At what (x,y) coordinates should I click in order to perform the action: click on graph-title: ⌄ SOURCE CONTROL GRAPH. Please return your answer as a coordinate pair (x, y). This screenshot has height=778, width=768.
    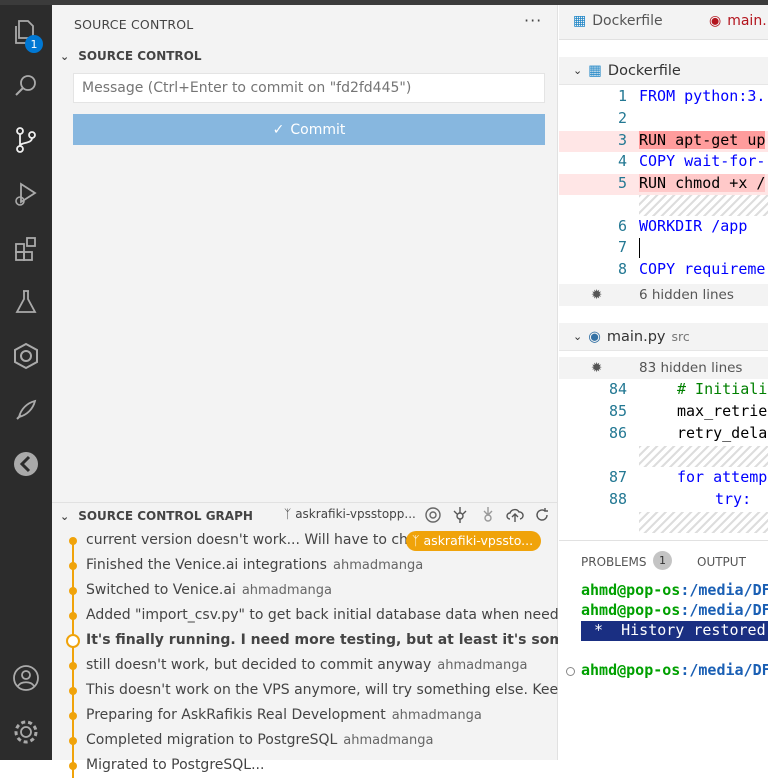
    Looking at the image, I should click on (156, 516).